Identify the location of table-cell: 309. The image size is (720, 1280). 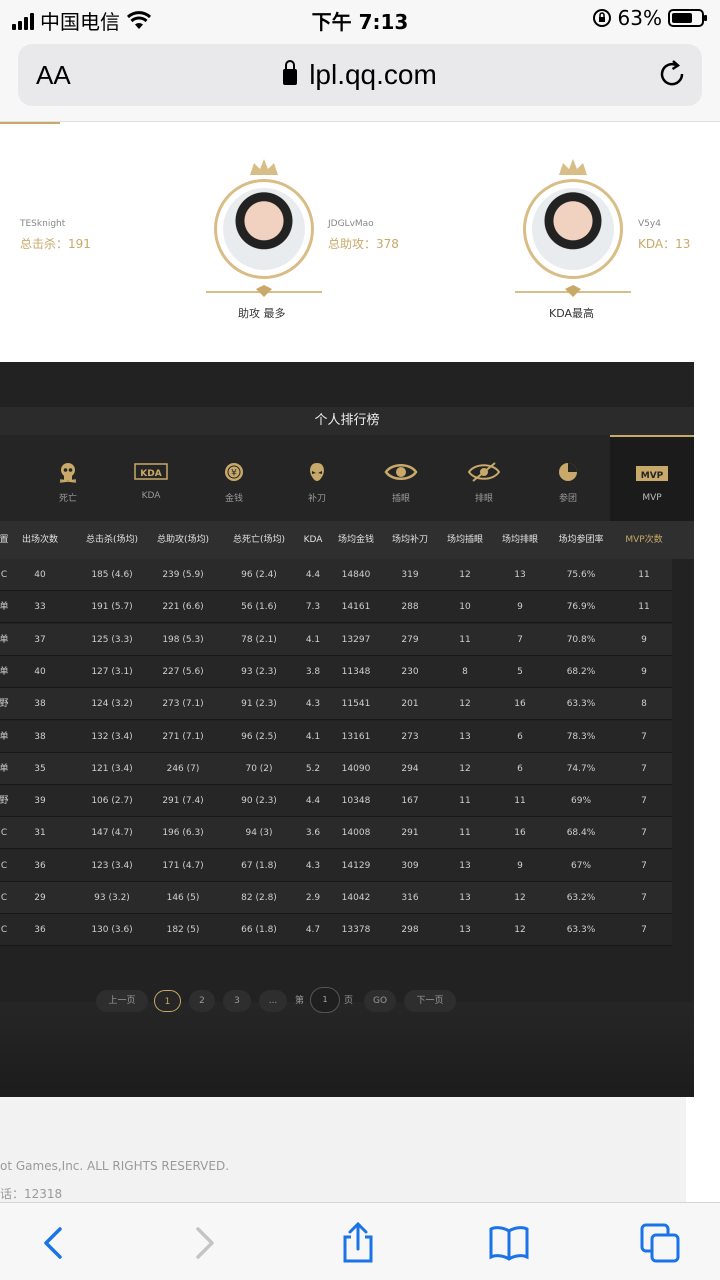
(410, 865).